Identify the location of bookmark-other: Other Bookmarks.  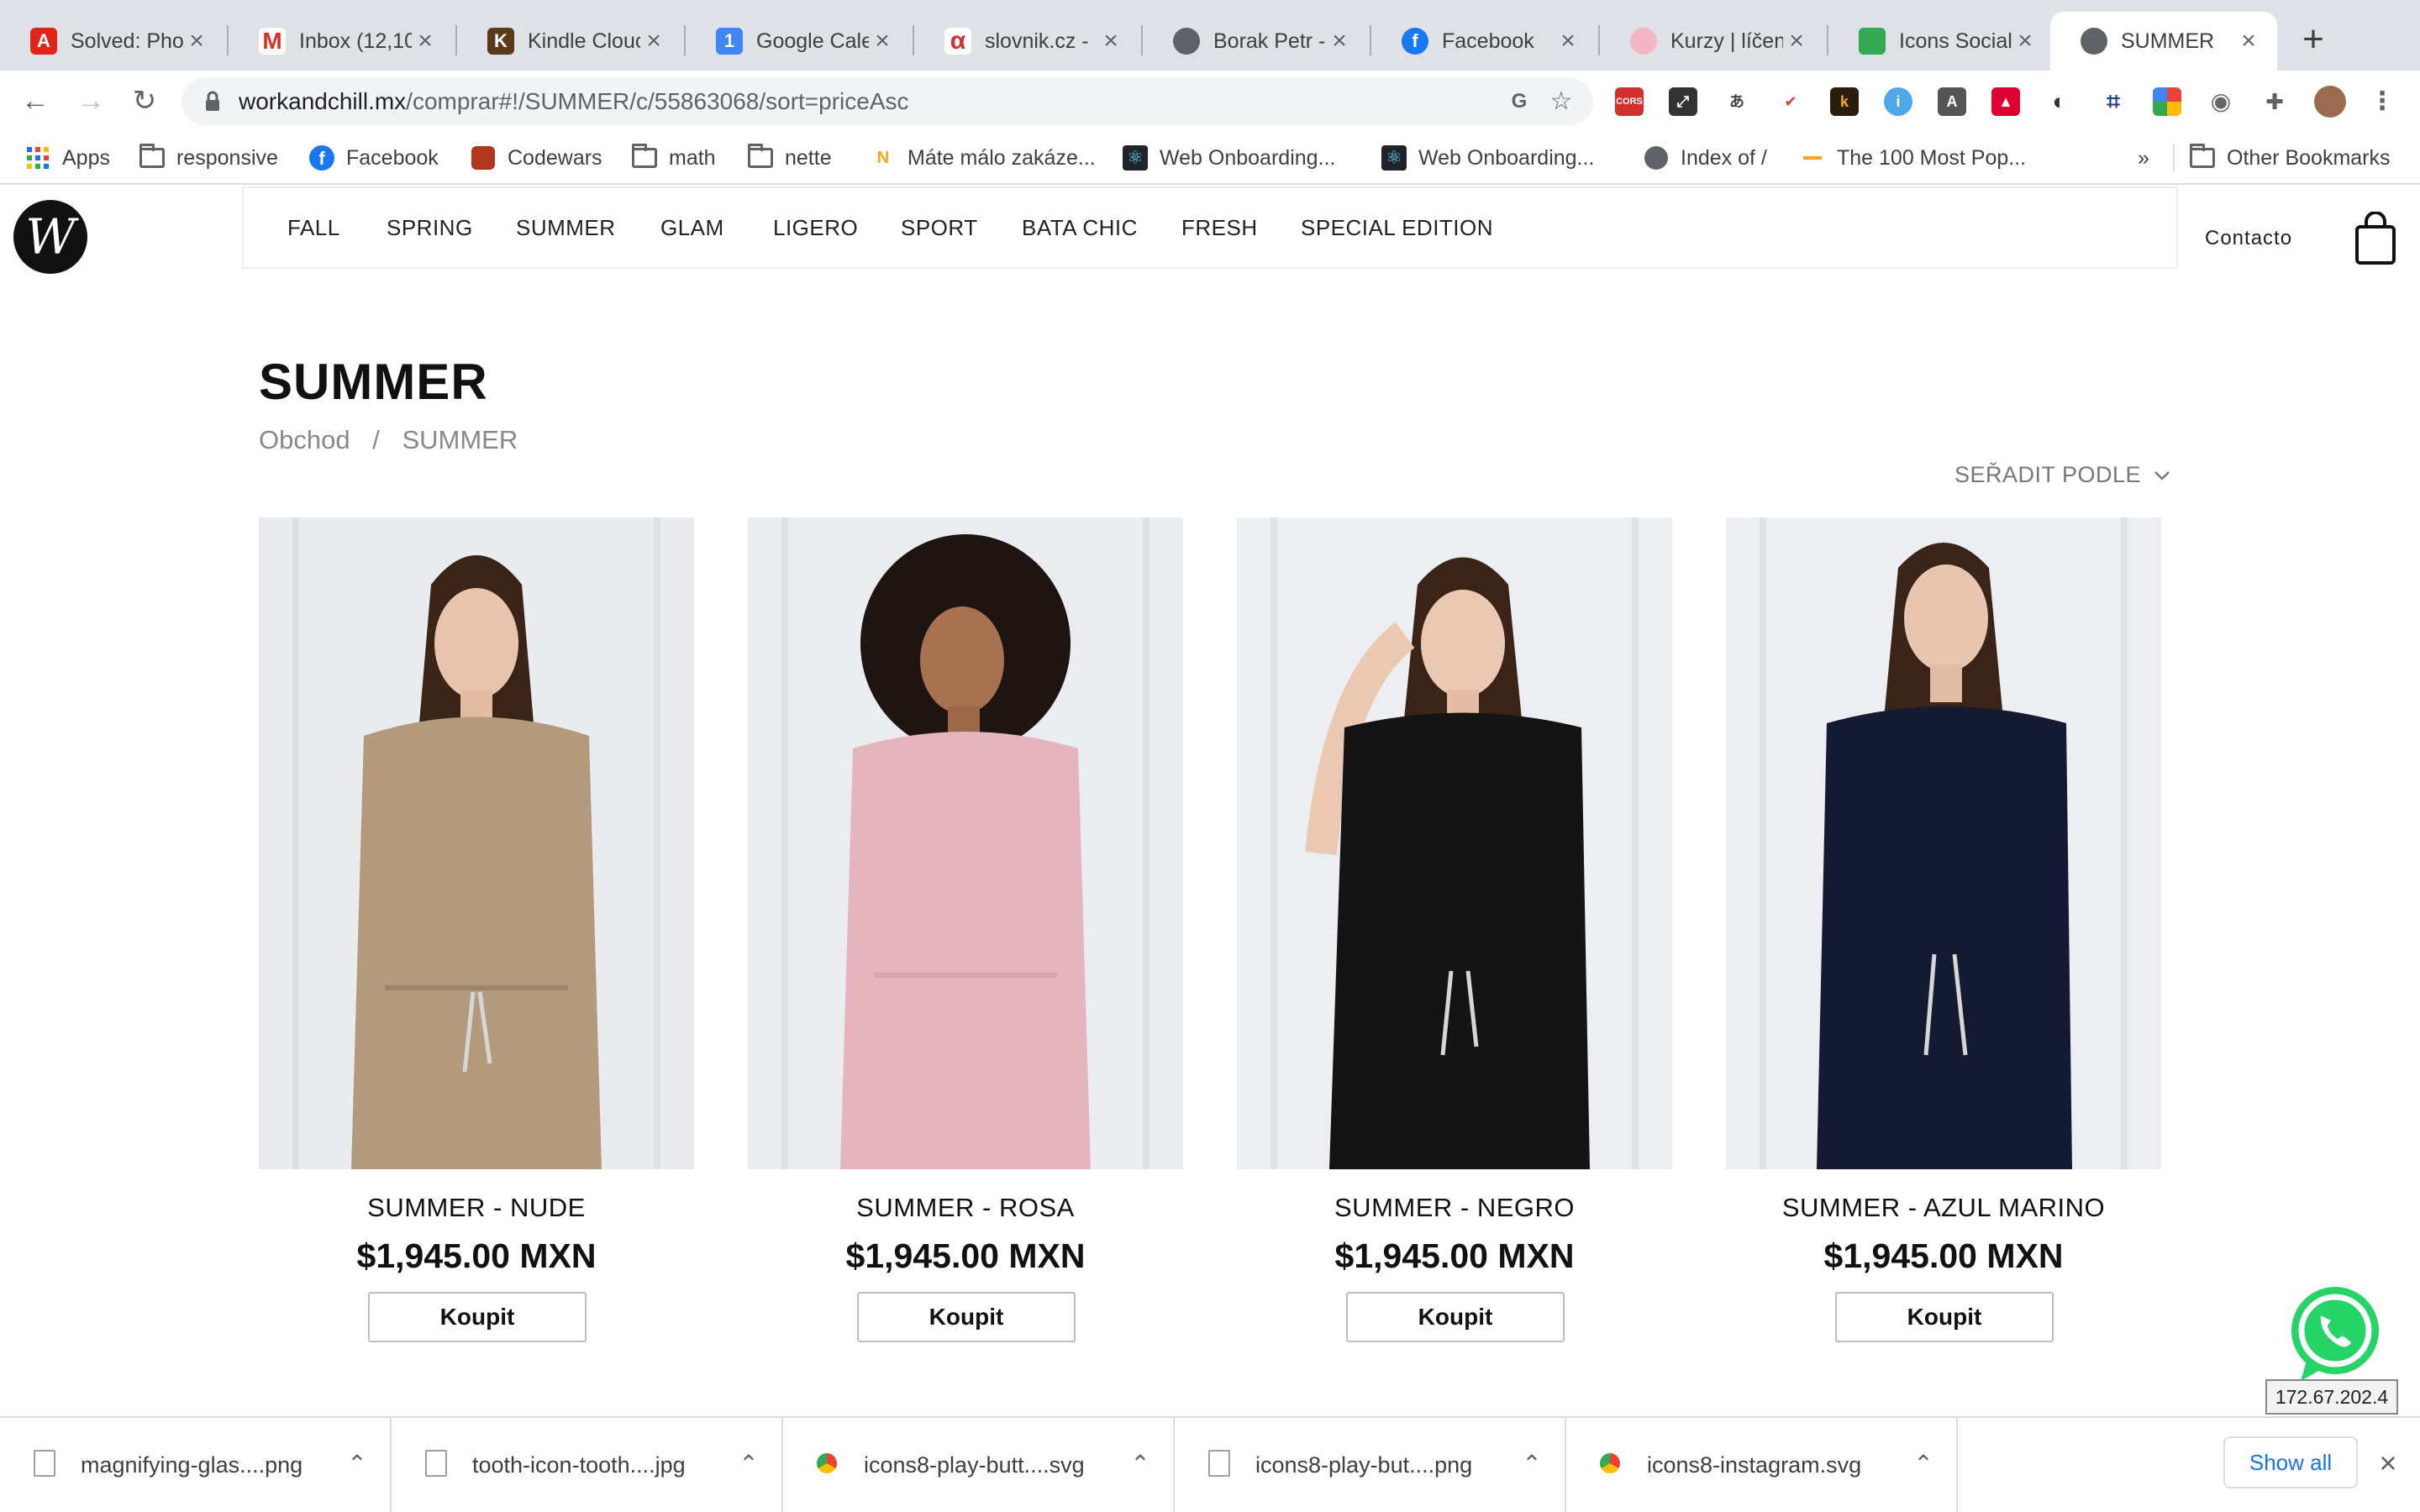
(2290, 158).